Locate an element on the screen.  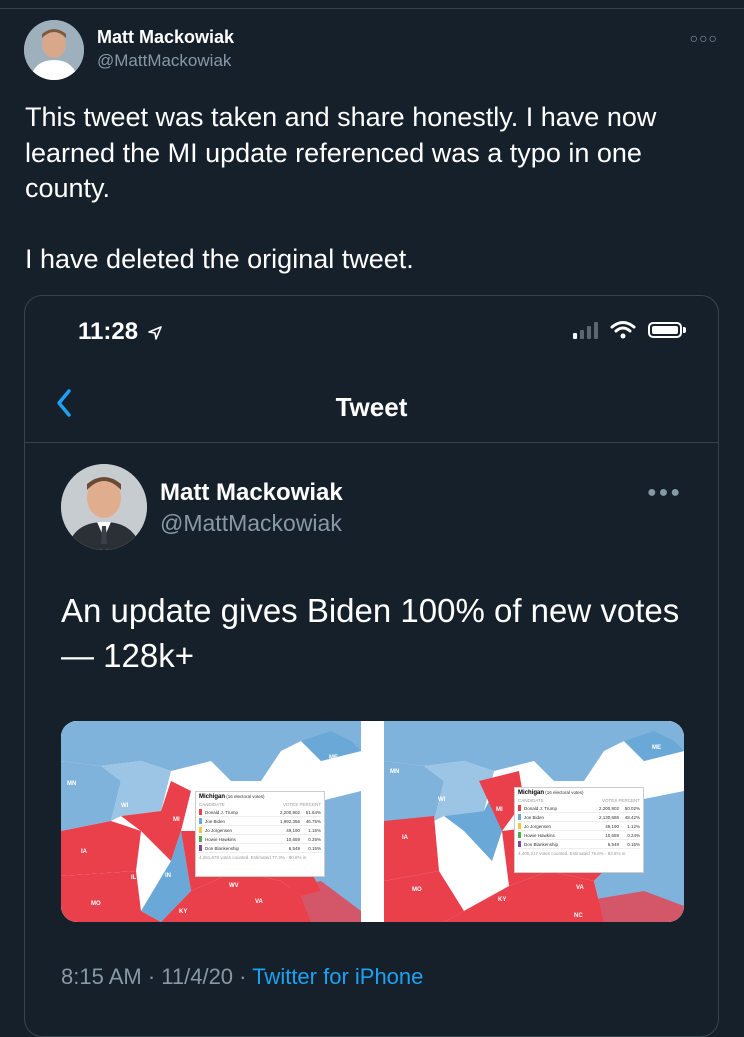
signal-icon is located at coordinates (585, 330).